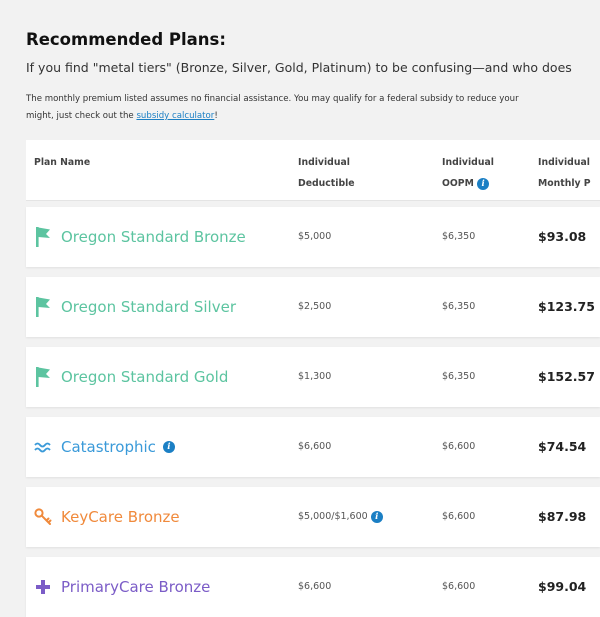  What do you see at coordinates (216, 116) in the screenshot?
I see `premium-note-suffix: !` at bounding box center [216, 116].